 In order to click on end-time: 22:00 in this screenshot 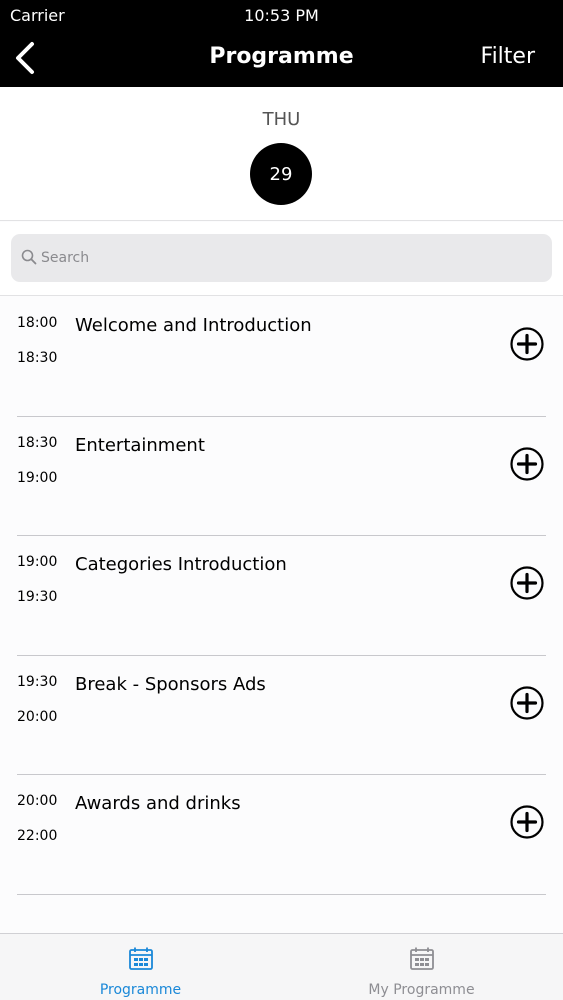, I will do `click(37, 836)`.